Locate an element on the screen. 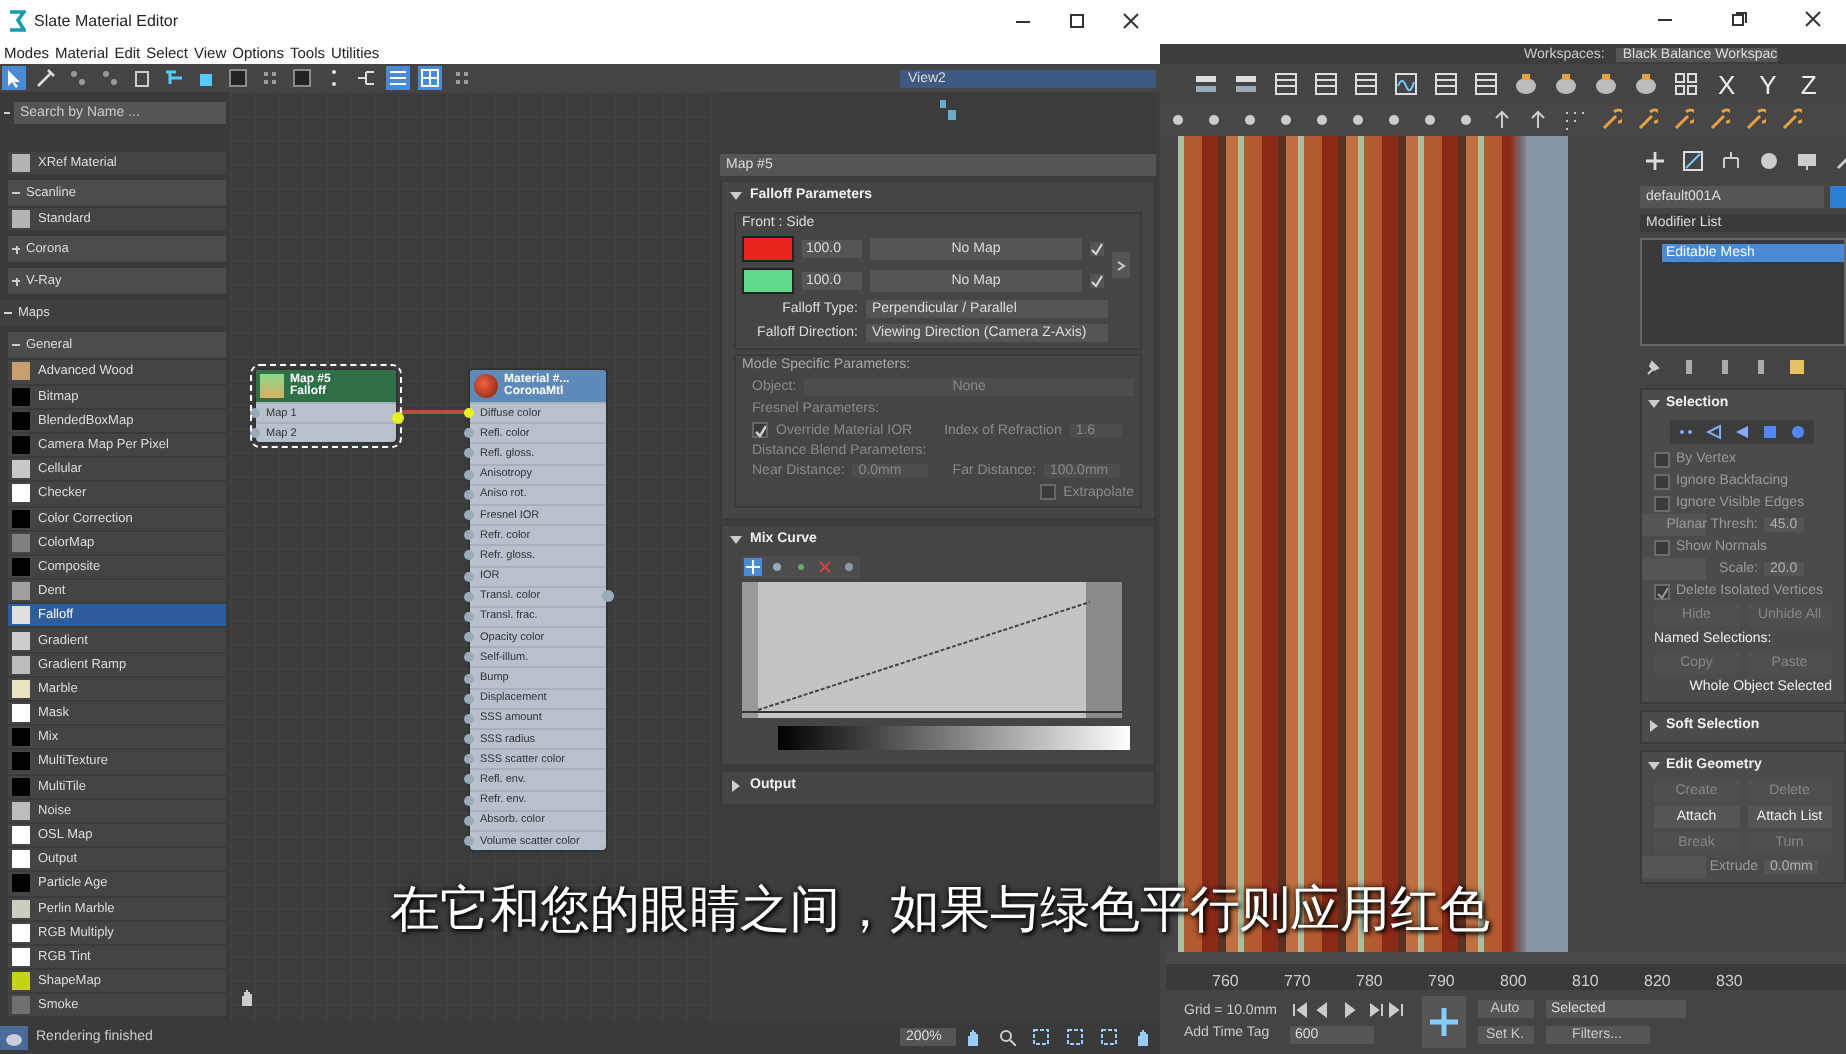 The height and width of the screenshot is (1054, 1846). monitor-icon is located at coordinates (1807, 161).